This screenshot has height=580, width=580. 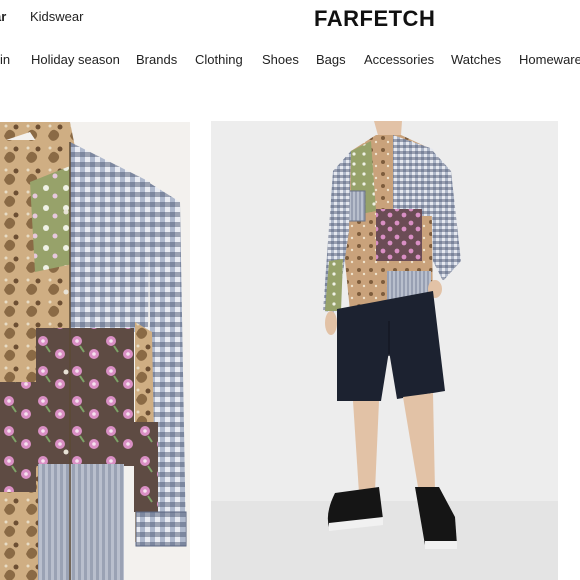 I want to click on nav-item-bags: Bags, so click(x=331, y=59).